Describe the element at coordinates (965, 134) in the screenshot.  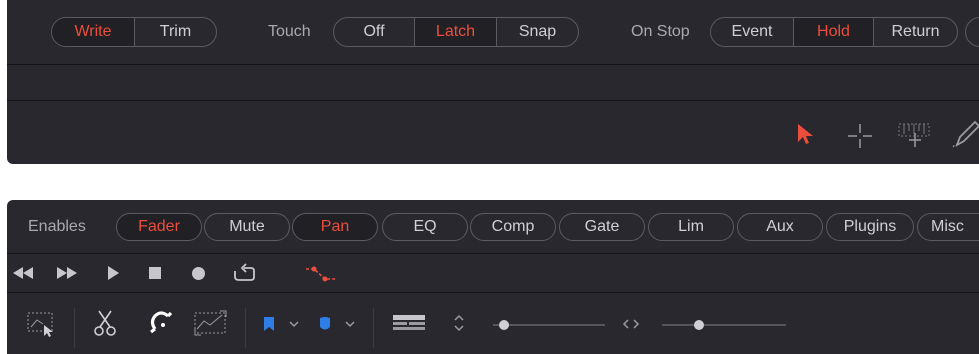
I see `pencil-icon` at that location.